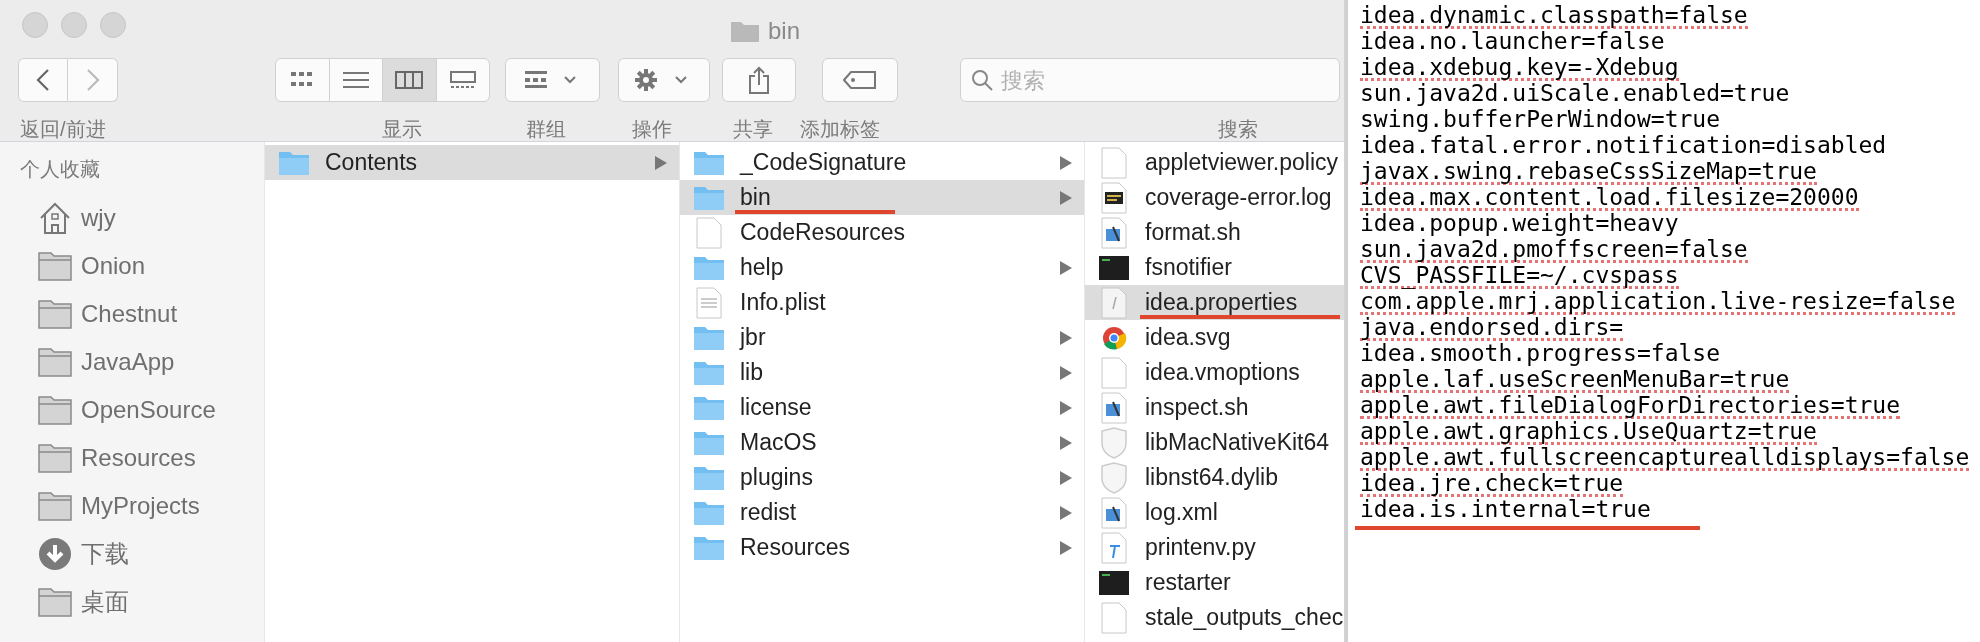 Image resolution: width=1980 pixels, height=642 pixels. Describe the element at coordinates (822, 232) in the screenshot. I see `file-name: CodeResources` at that location.